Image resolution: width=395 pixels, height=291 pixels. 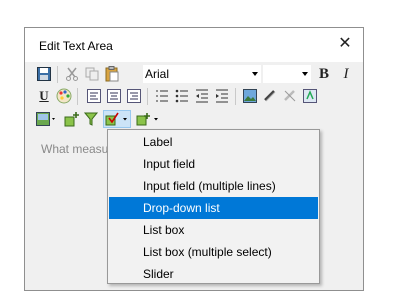 I want to click on italic-button: I, so click(x=346, y=74).